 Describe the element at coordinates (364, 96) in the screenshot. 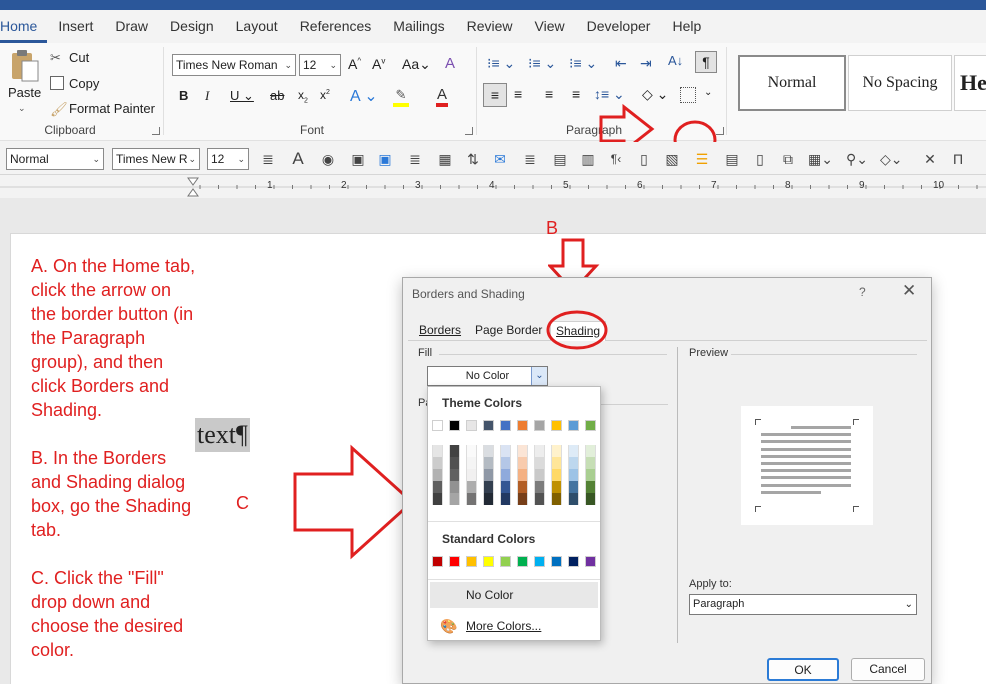

I see `text-effects-icon: A ⌄` at that location.